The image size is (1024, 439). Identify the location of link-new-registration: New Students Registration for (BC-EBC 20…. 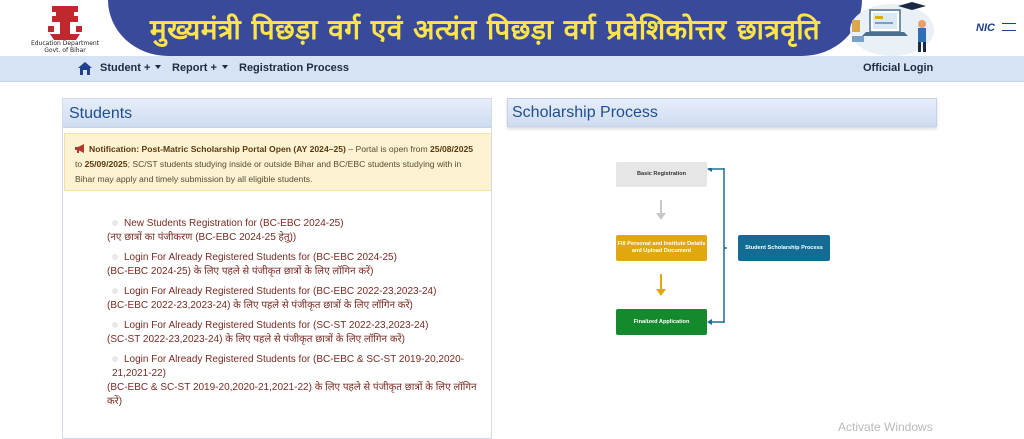
(297, 231).